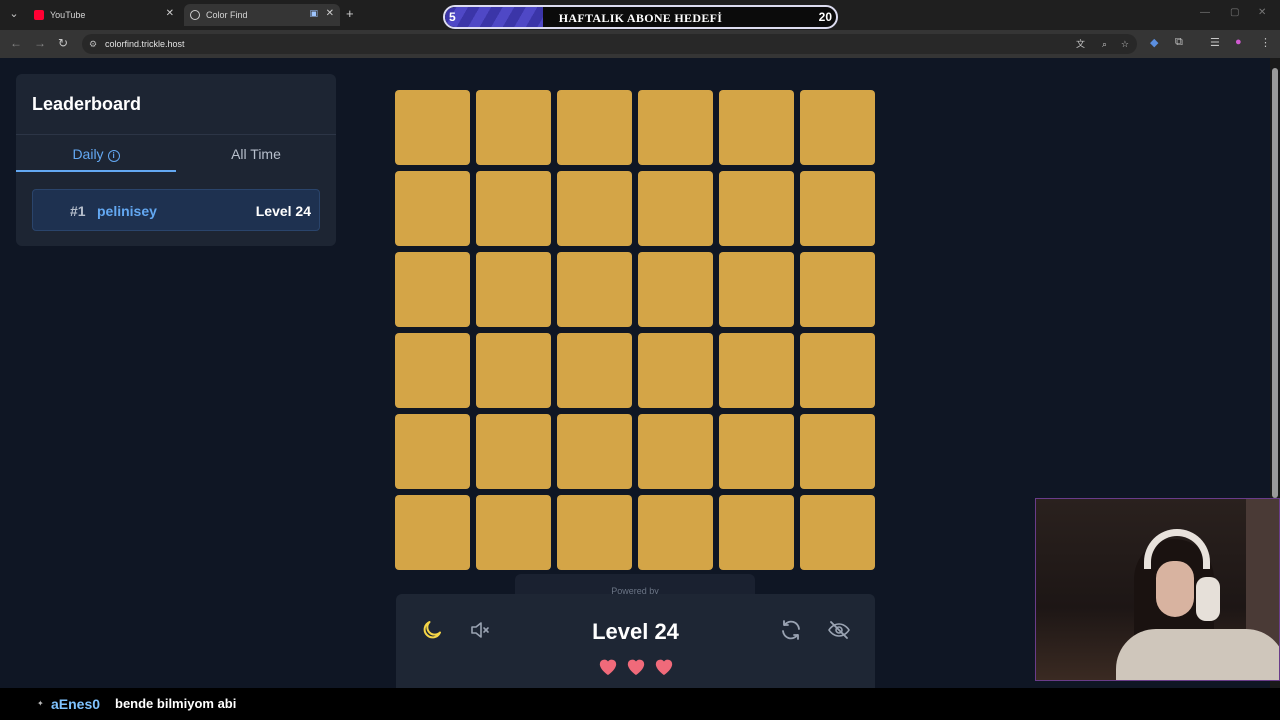 The image size is (1280, 720). I want to click on media-icon: ▣, so click(313, 13).